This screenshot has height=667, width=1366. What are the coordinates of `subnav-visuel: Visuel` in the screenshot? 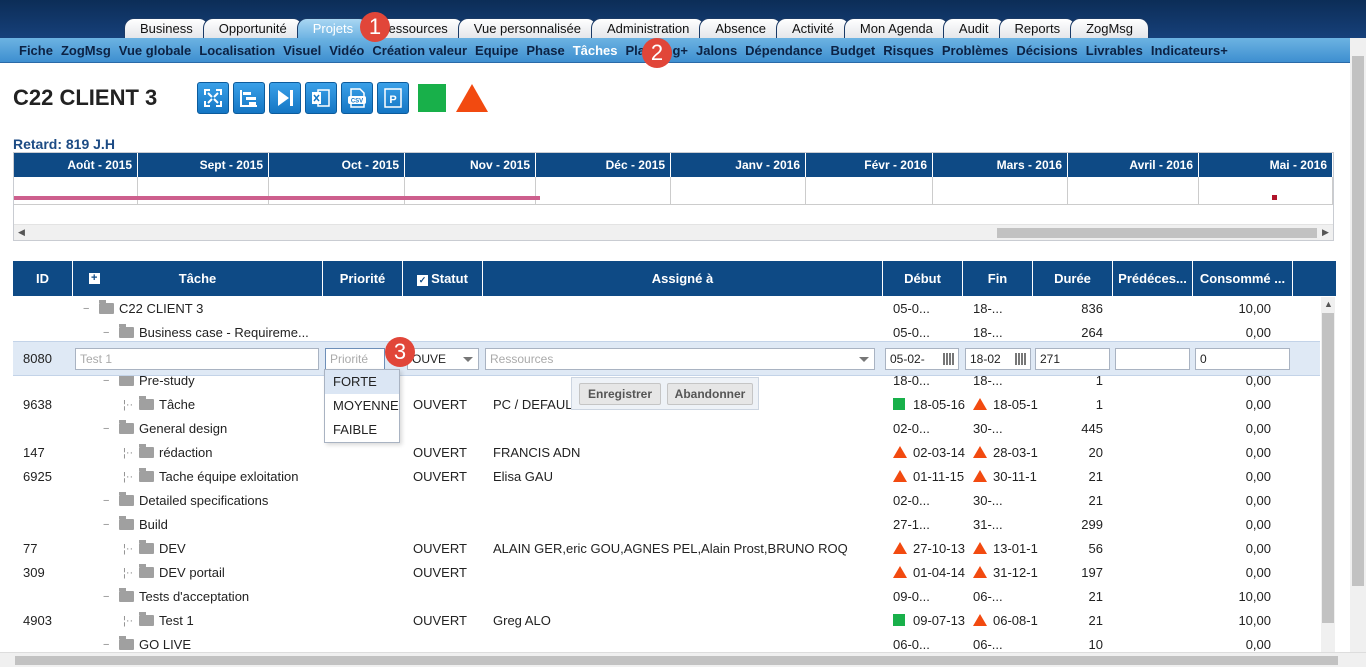 It's located at (302, 50).